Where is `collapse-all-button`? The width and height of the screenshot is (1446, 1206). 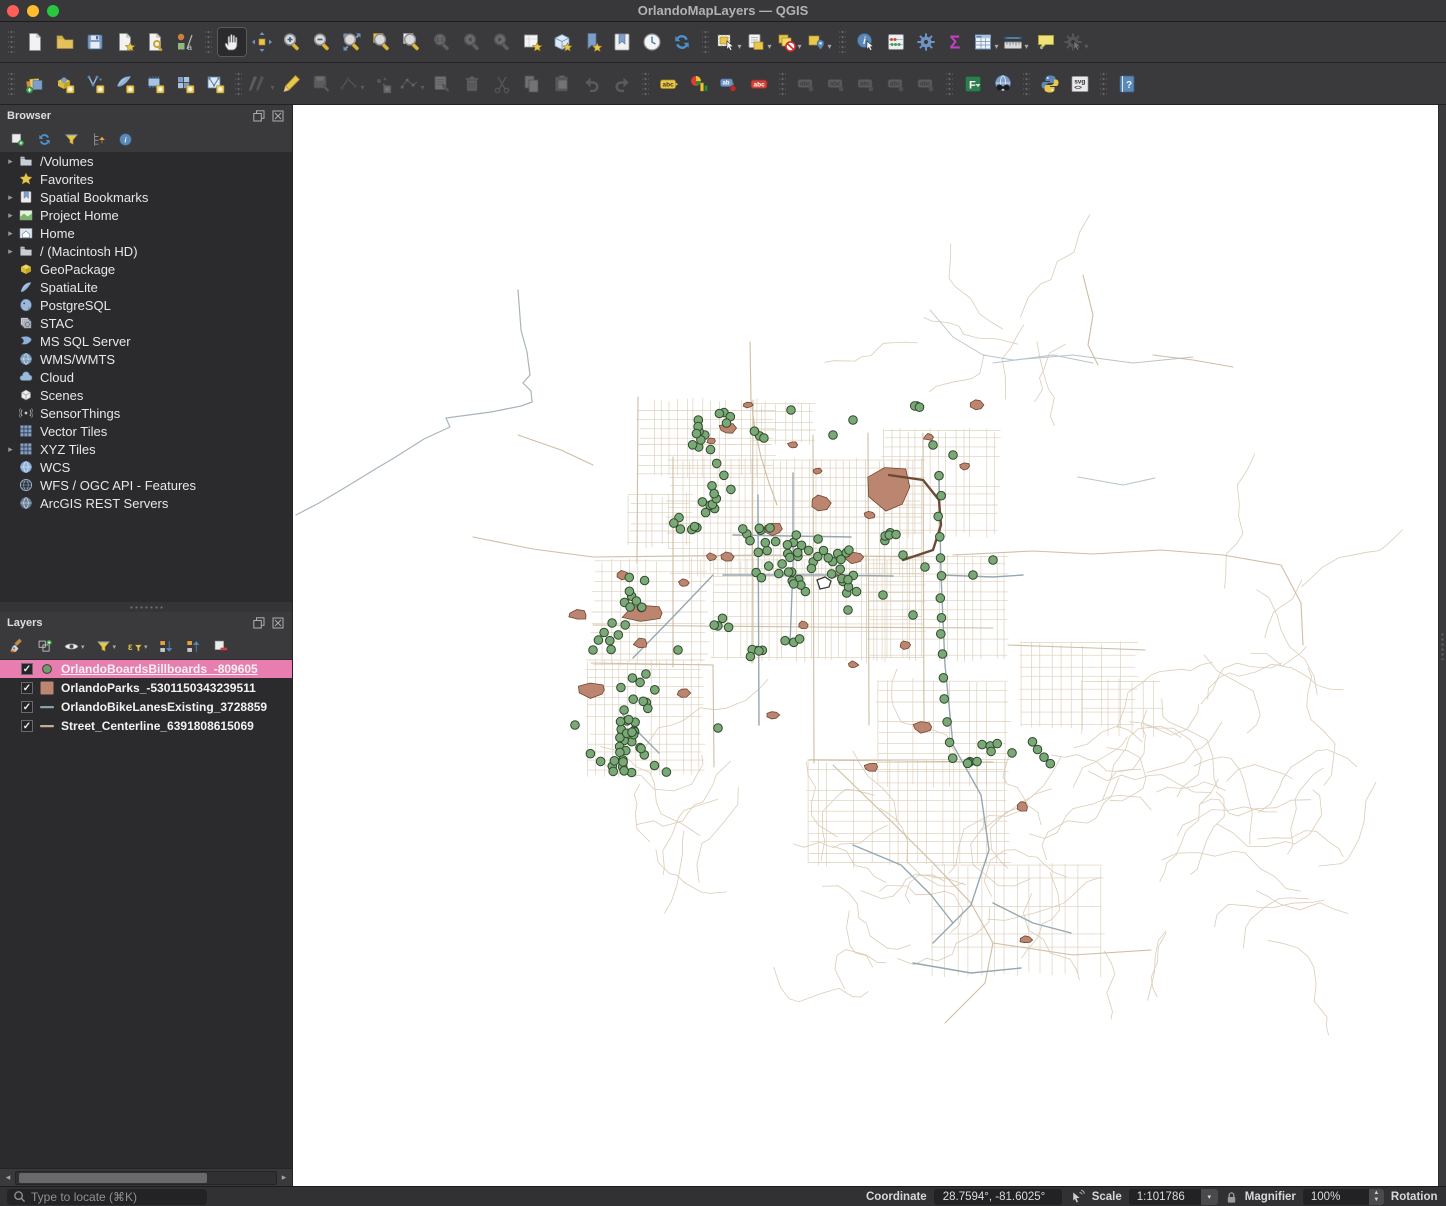
collapse-all-button is located at coordinates (98, 139).